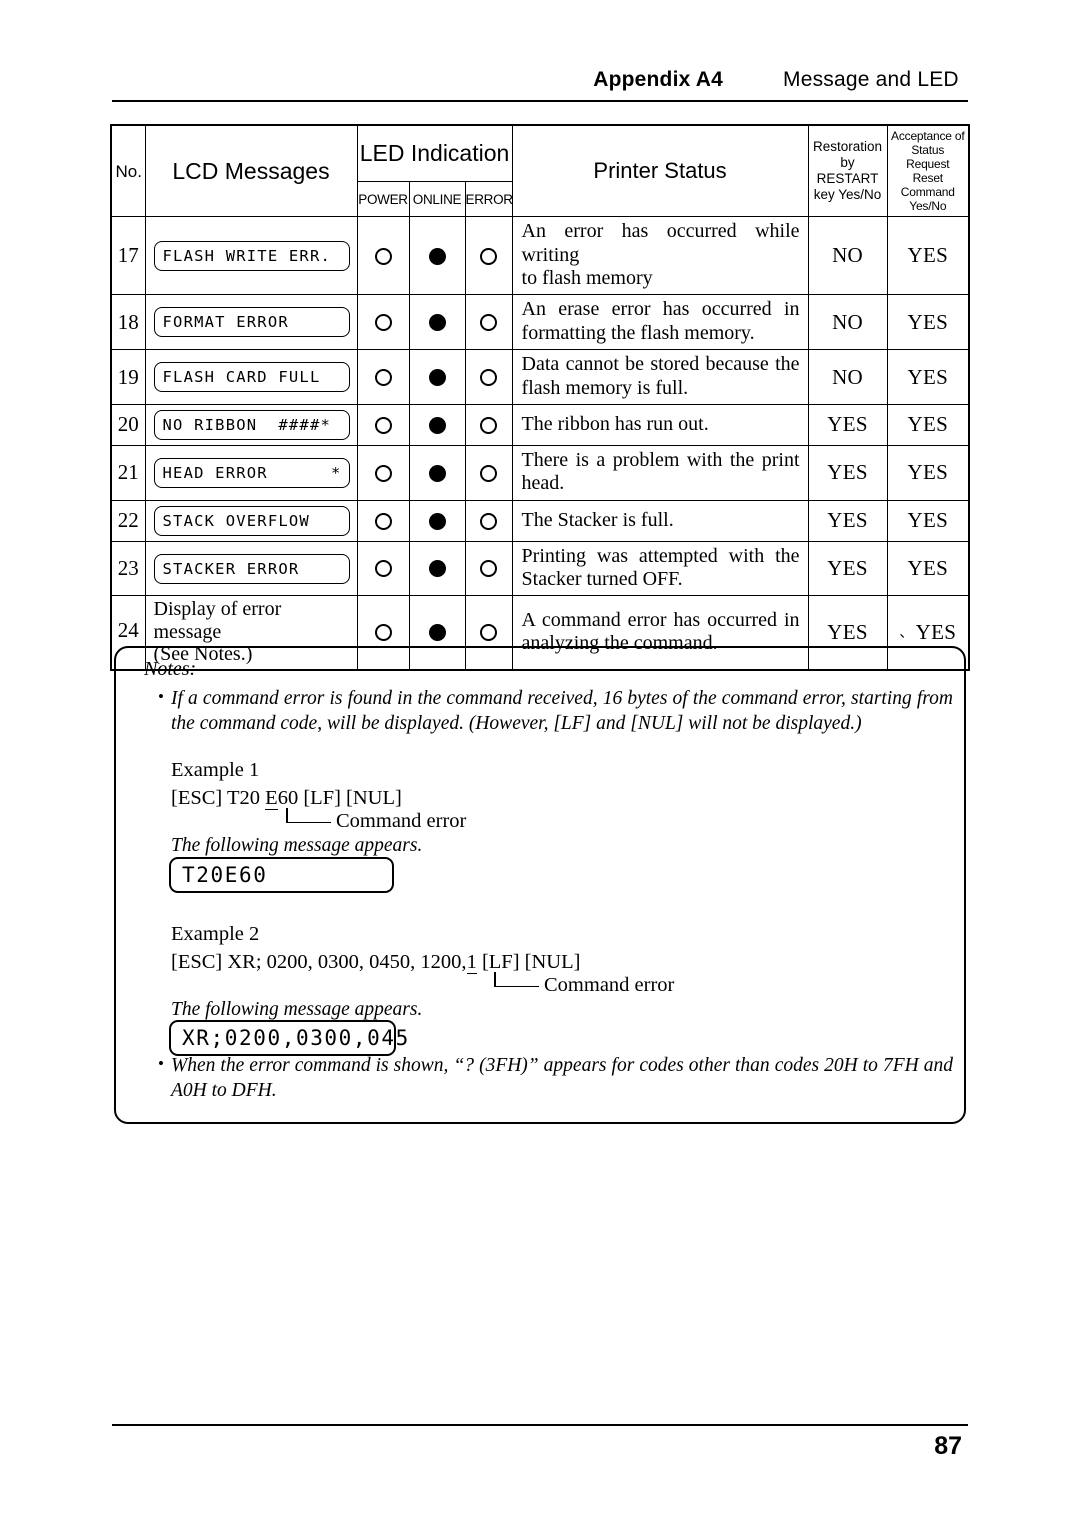 The image size is (1080, 1528). I want to click on lcd-display-box: FLASH CARD FULL, so click(251, 377).